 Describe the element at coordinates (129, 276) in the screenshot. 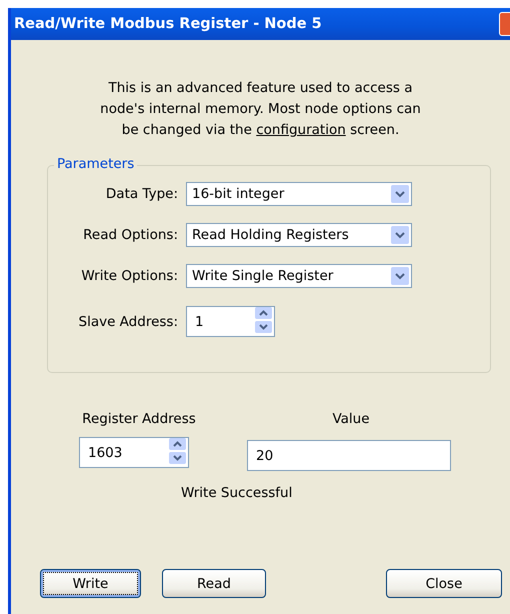

I see `field-label: Write Options:` at that location.